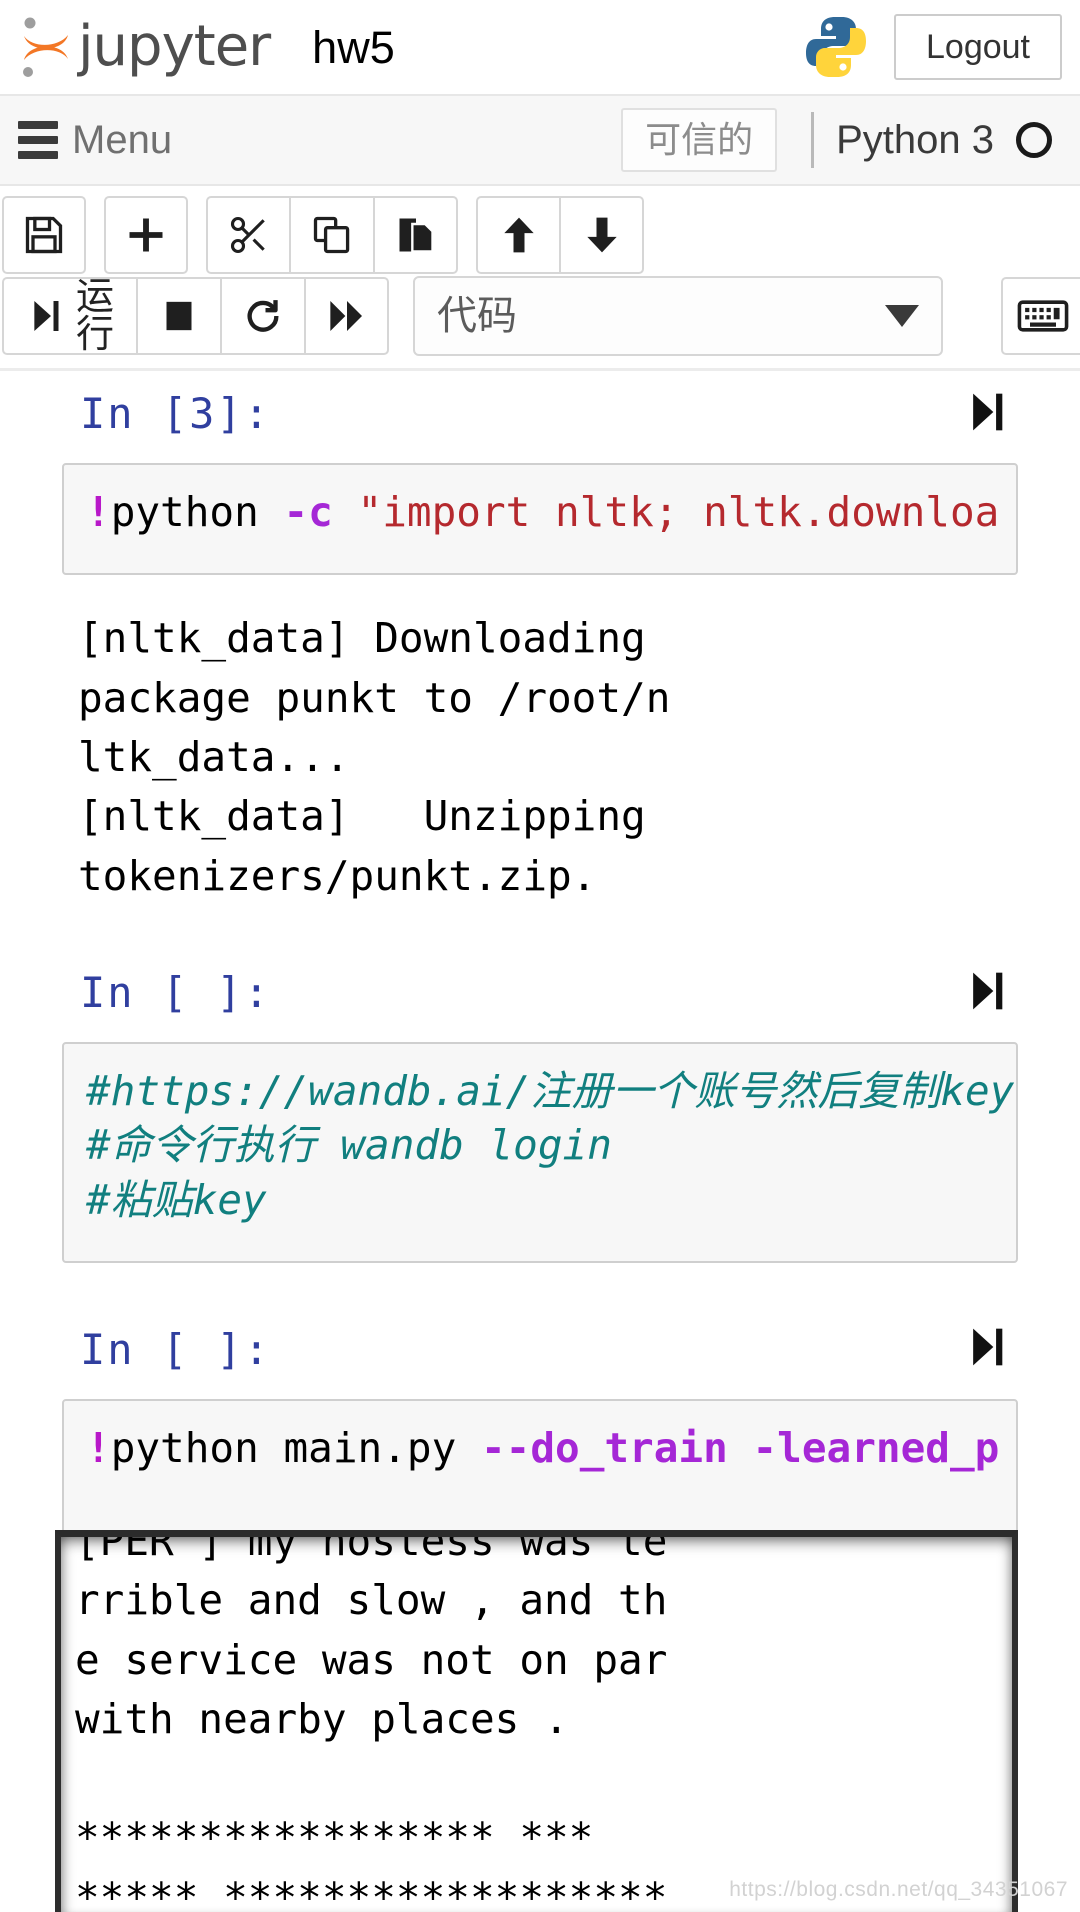  I want to click on cut-button, so click(248, 235).